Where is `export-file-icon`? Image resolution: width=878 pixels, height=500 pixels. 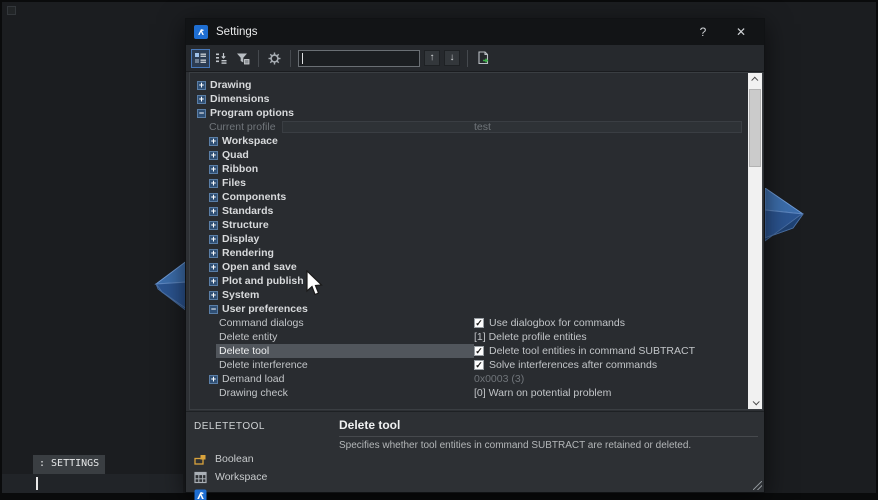 export-file-icon is located at coordinates (483, 58).